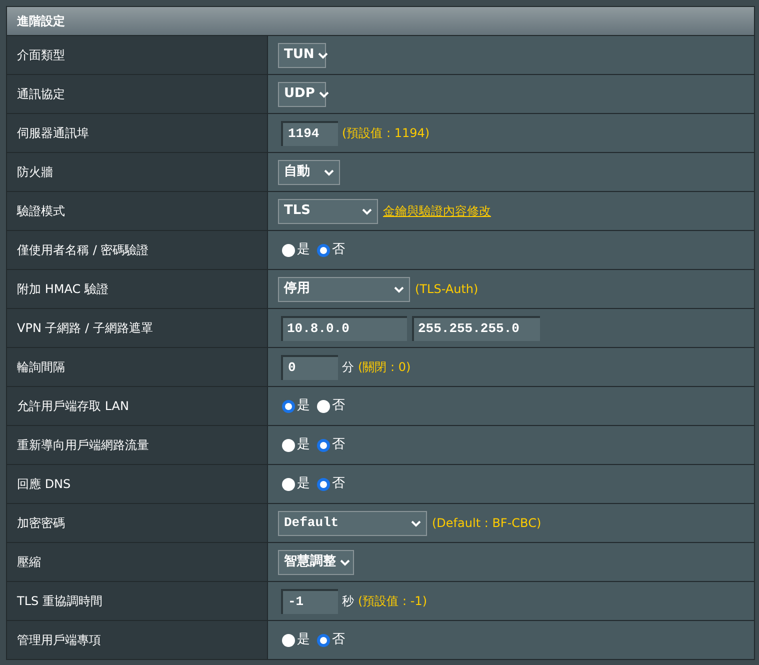 The height and width of the screenshot is (665, 759). Describe the element at coordinates (386, 133) in the screenshot. I see `hint-text: (預設值 : 1194)` at that location.